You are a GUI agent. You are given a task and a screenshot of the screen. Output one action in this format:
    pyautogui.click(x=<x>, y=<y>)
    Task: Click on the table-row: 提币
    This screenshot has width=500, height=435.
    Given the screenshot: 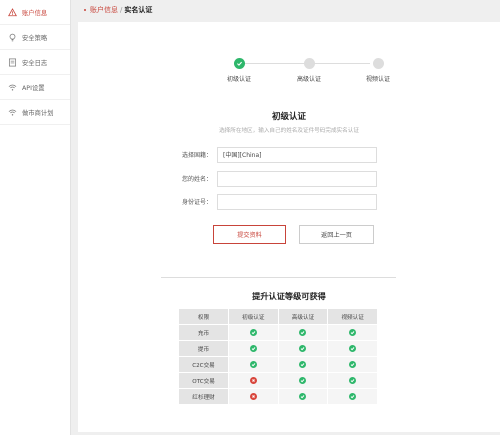 What is the action you would take?
    pyautogui.click(x=278, y=348)
    